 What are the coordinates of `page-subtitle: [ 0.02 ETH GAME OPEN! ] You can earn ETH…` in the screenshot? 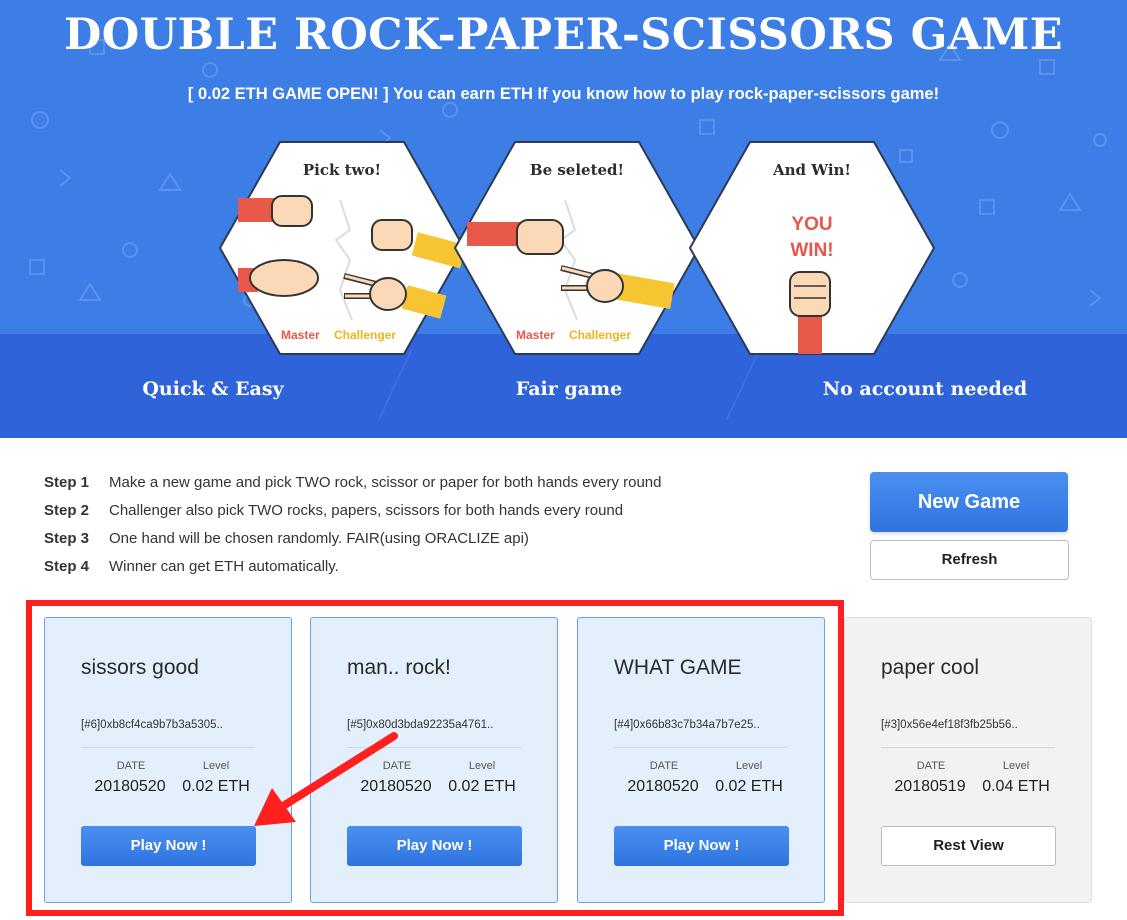 It's located at (563, 94).